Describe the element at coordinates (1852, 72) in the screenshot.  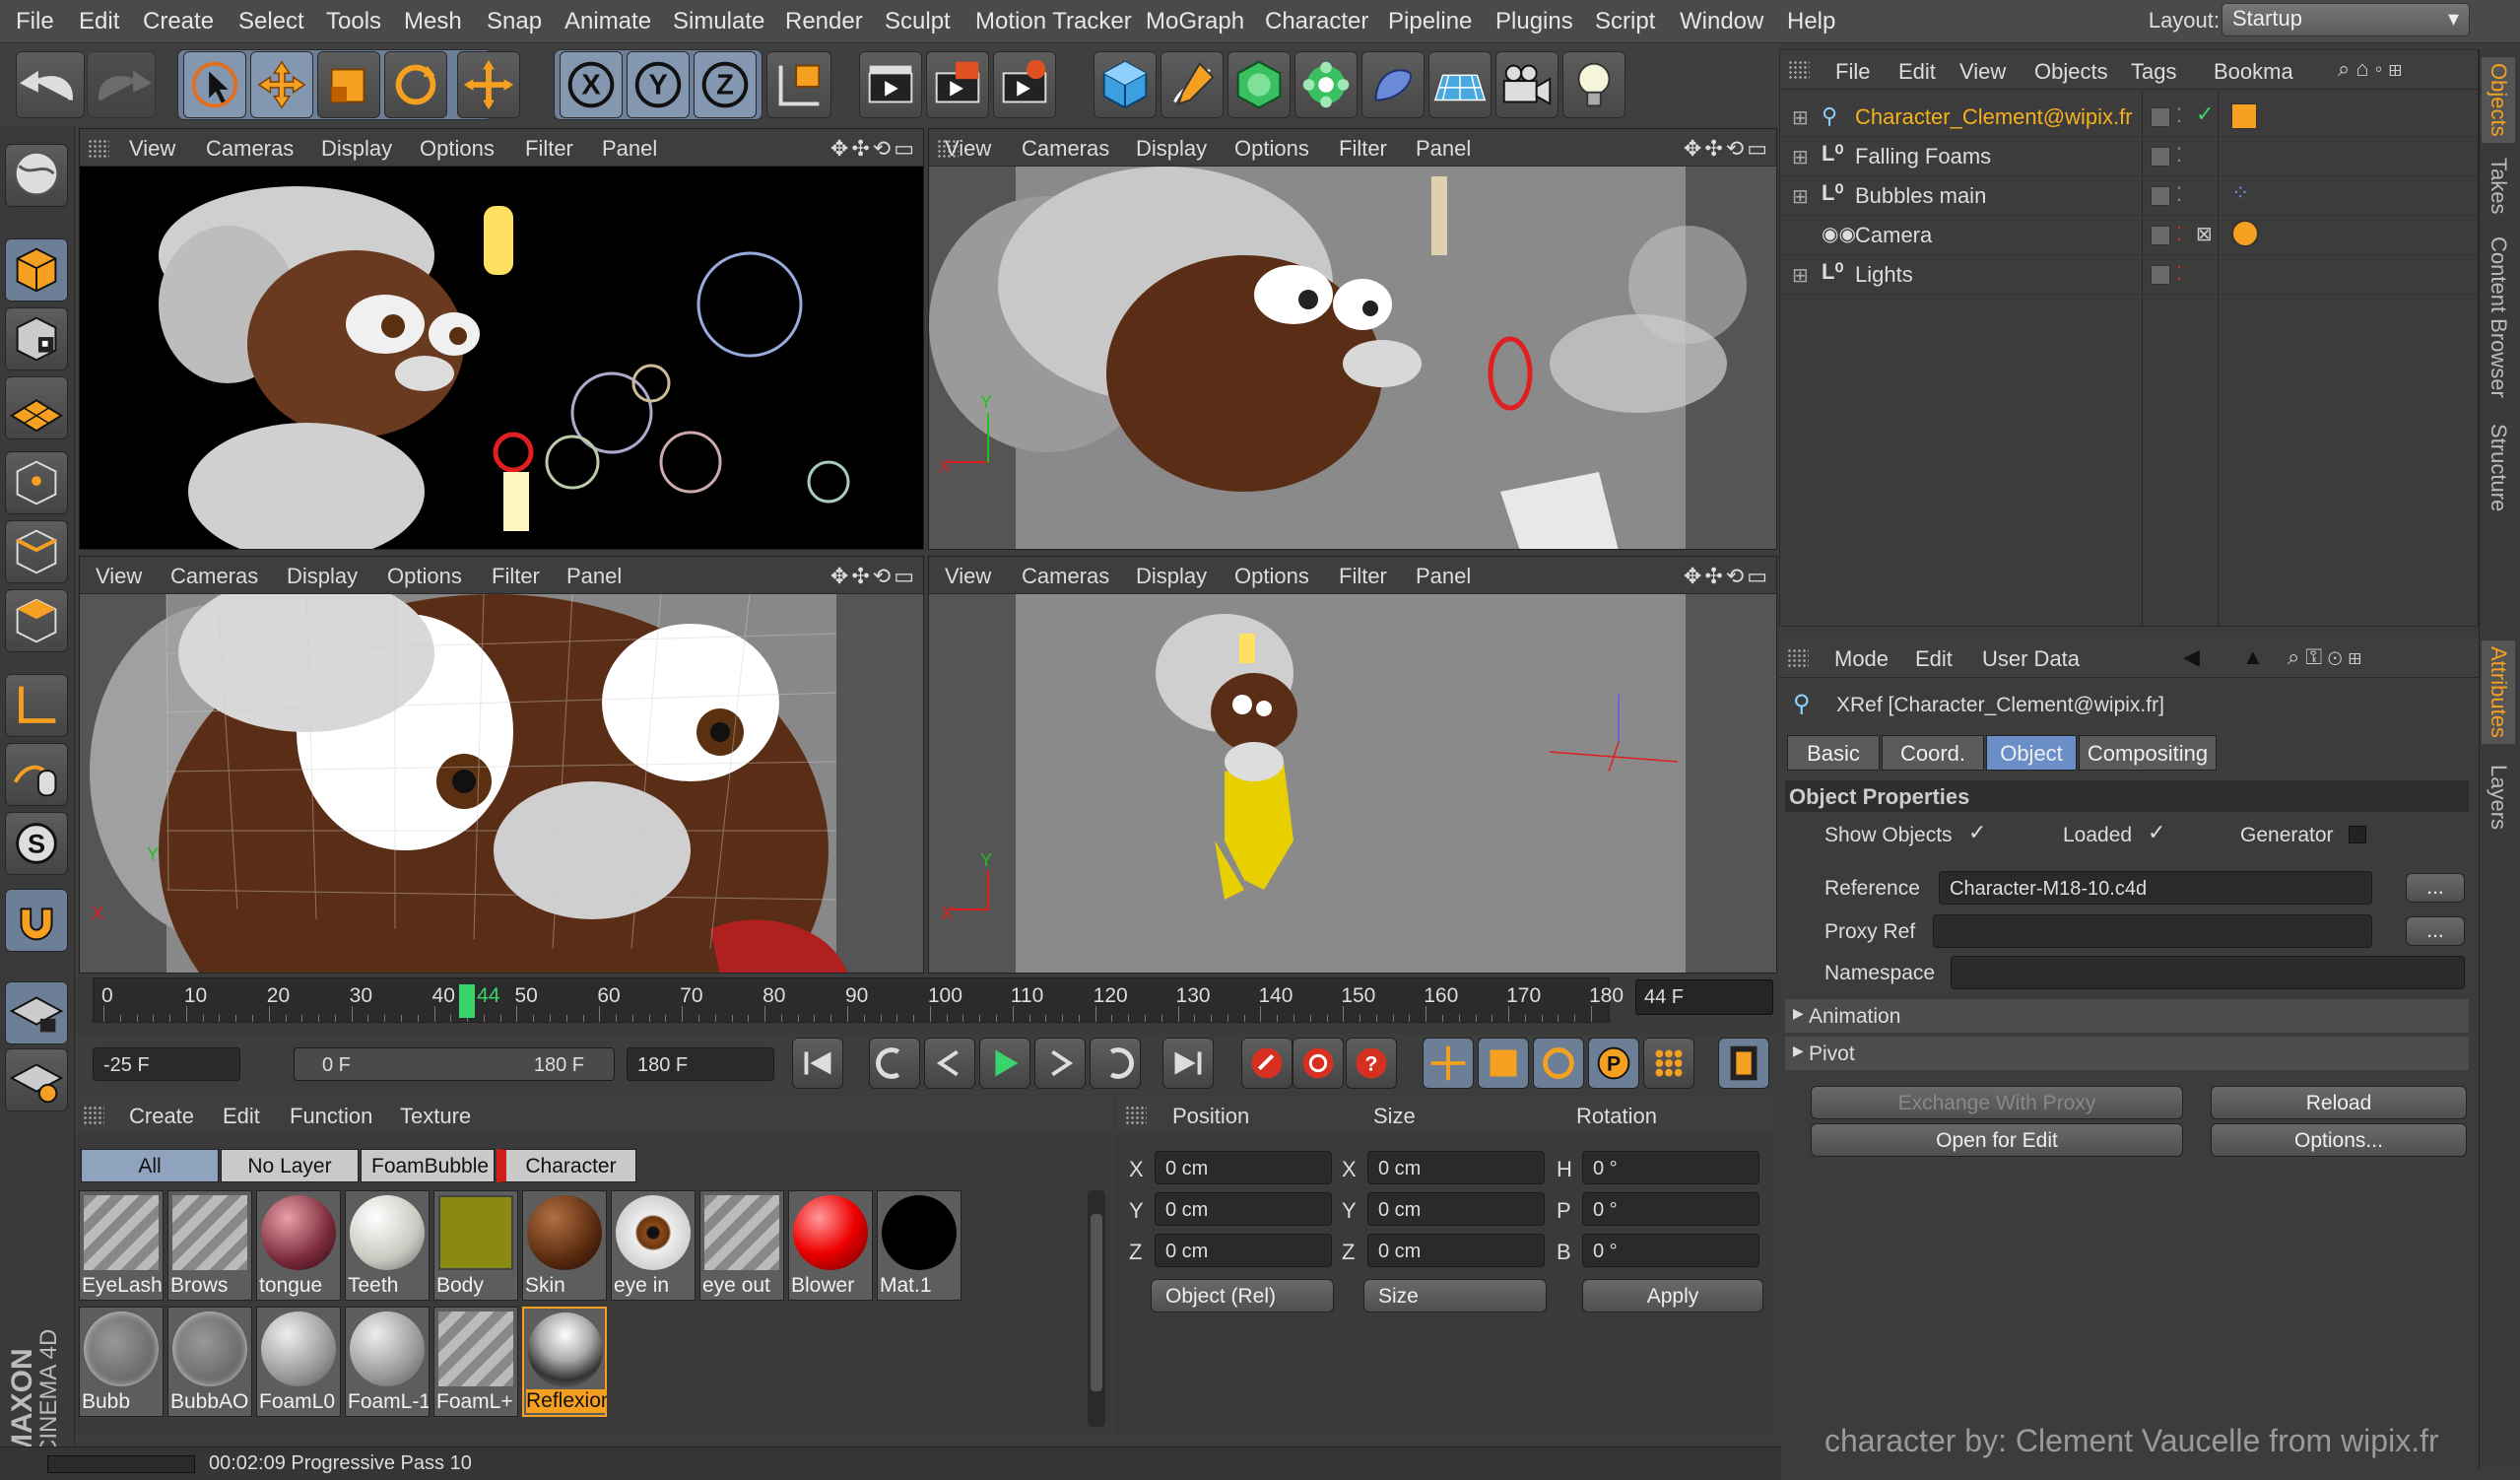
I see `om-menu-file: File` at that location.